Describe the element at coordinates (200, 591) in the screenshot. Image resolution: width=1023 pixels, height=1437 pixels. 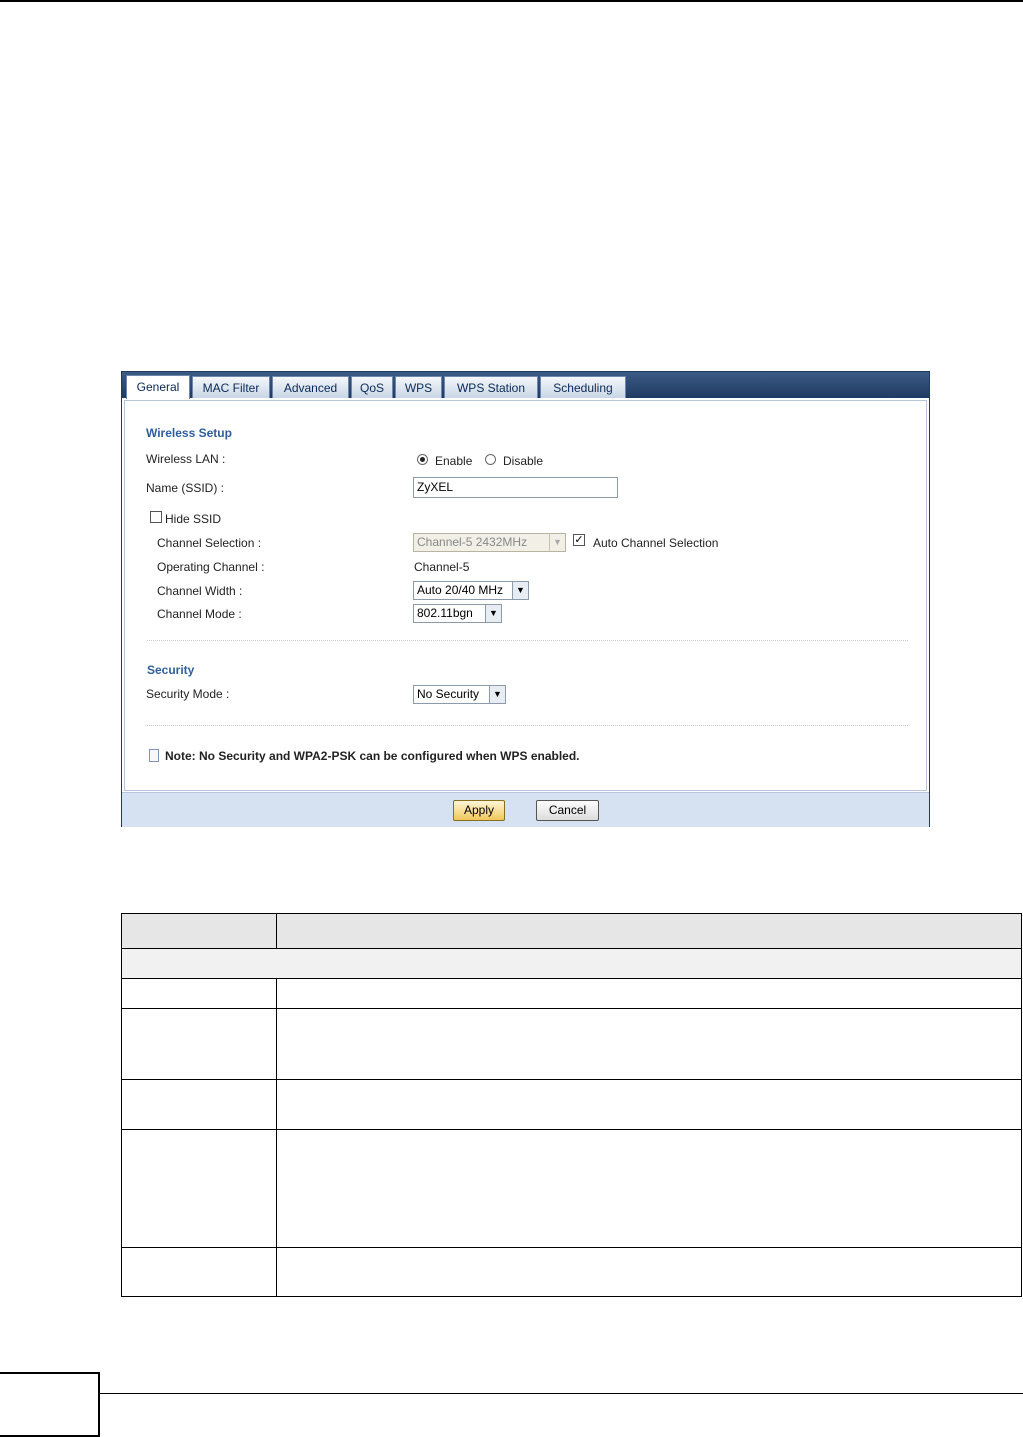
I see `channel-width-label: Channel Width :` at that location.